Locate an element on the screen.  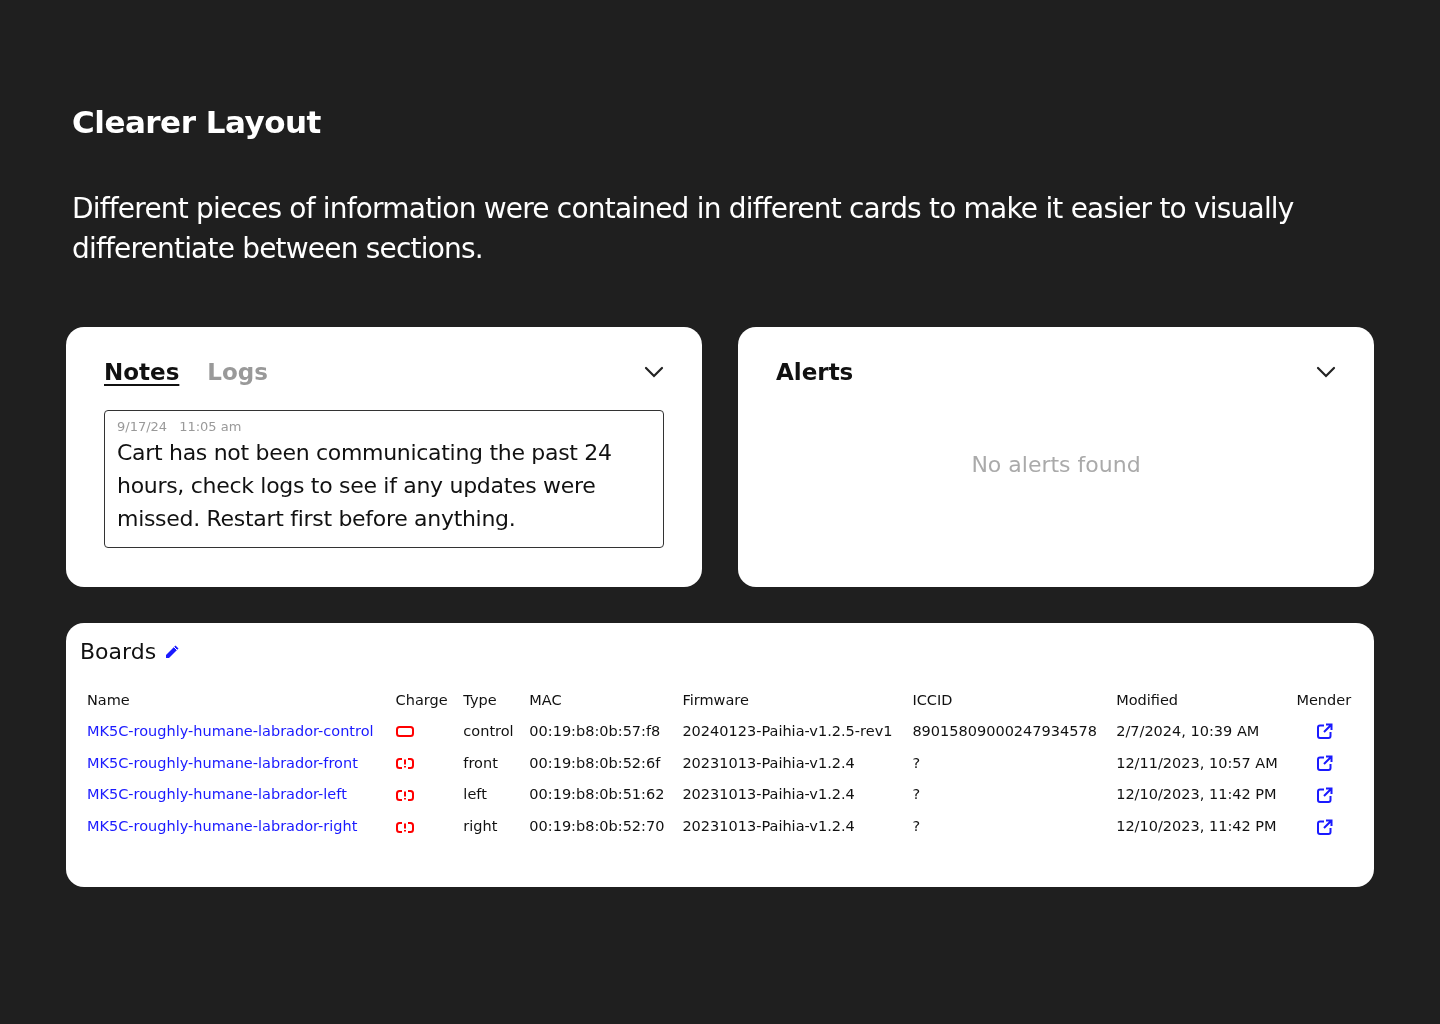
table-cell-text: 00:19:b8:0b:52:70 is located at coordinates (597, 827).